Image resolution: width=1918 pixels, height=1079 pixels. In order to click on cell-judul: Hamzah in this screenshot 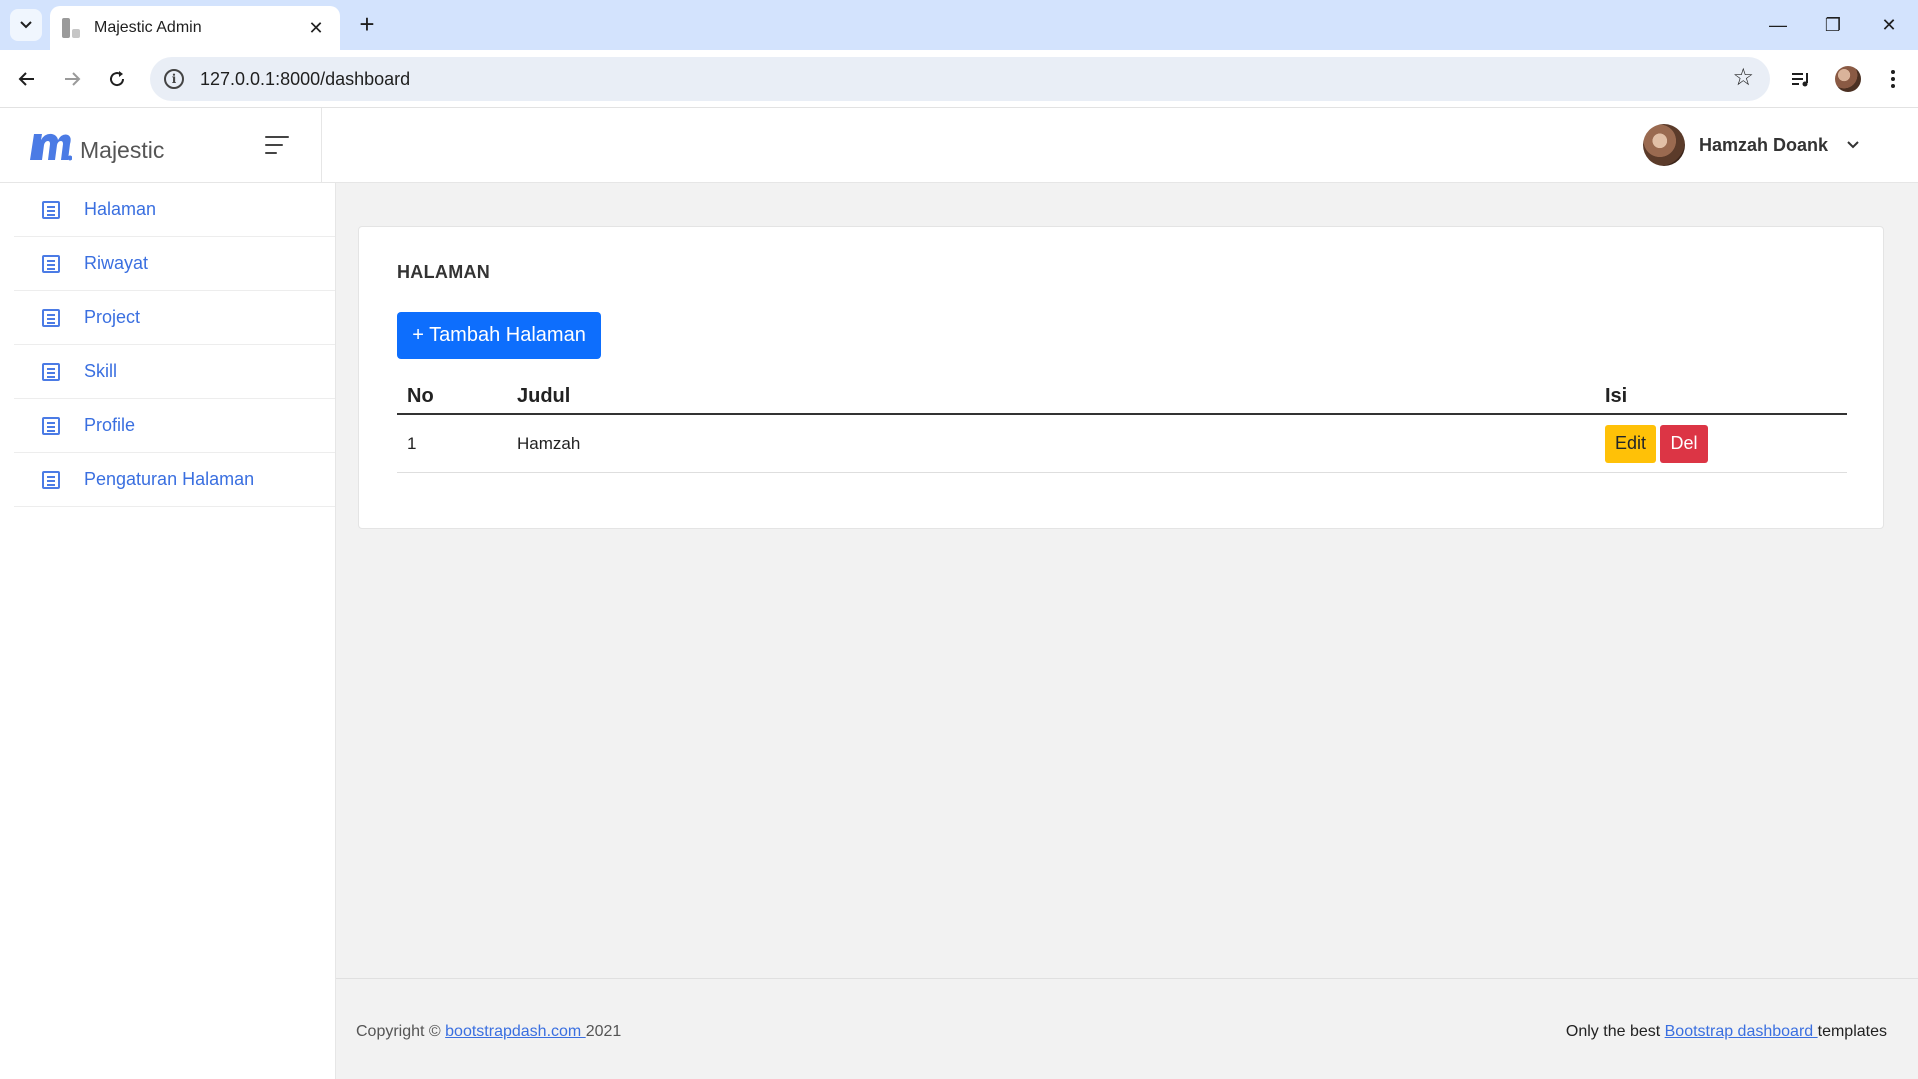, I will do `click(549, 443)`.